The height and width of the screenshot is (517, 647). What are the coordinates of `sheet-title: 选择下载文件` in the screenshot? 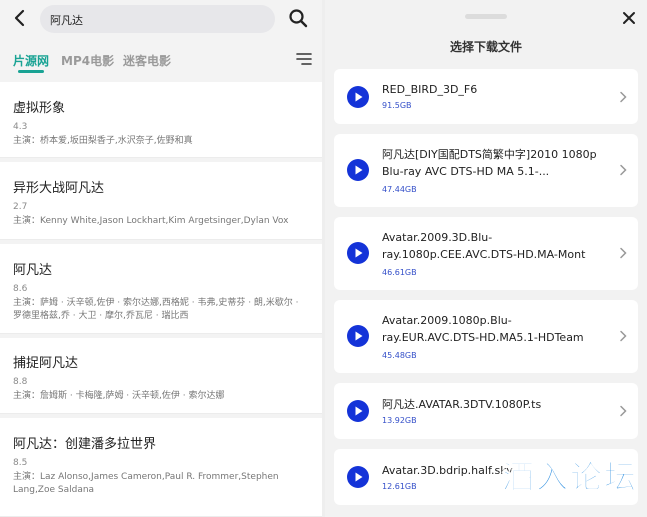 It's located at (485, 47).